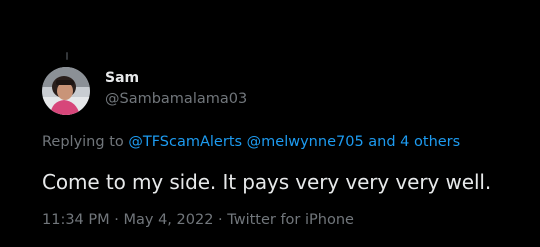 This screenshot has height=247, width=540. I want to click on avatar, so click(66, 91).